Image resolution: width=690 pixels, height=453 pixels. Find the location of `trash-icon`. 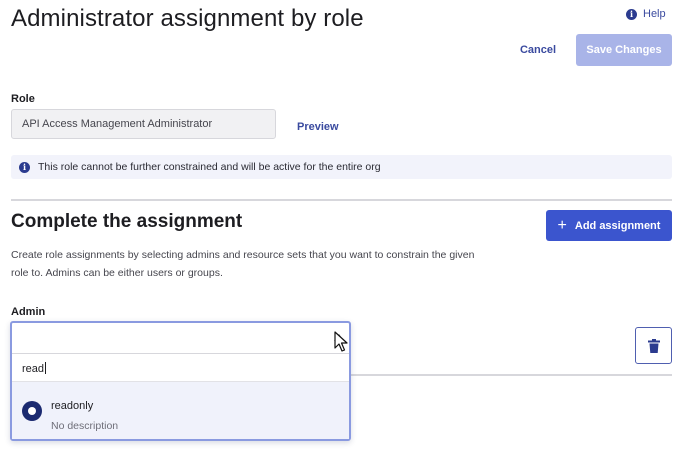

trash-icon is located at coordinates (653, 345).